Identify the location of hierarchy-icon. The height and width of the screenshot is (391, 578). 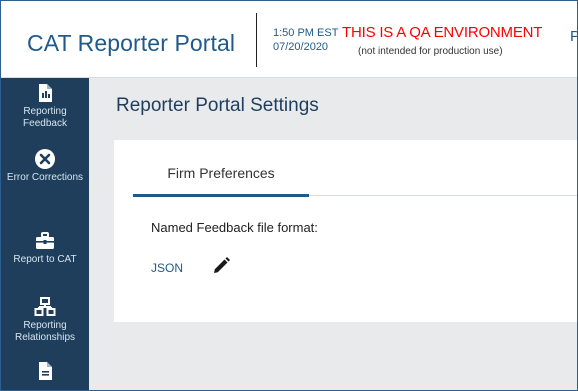
(45, 306).